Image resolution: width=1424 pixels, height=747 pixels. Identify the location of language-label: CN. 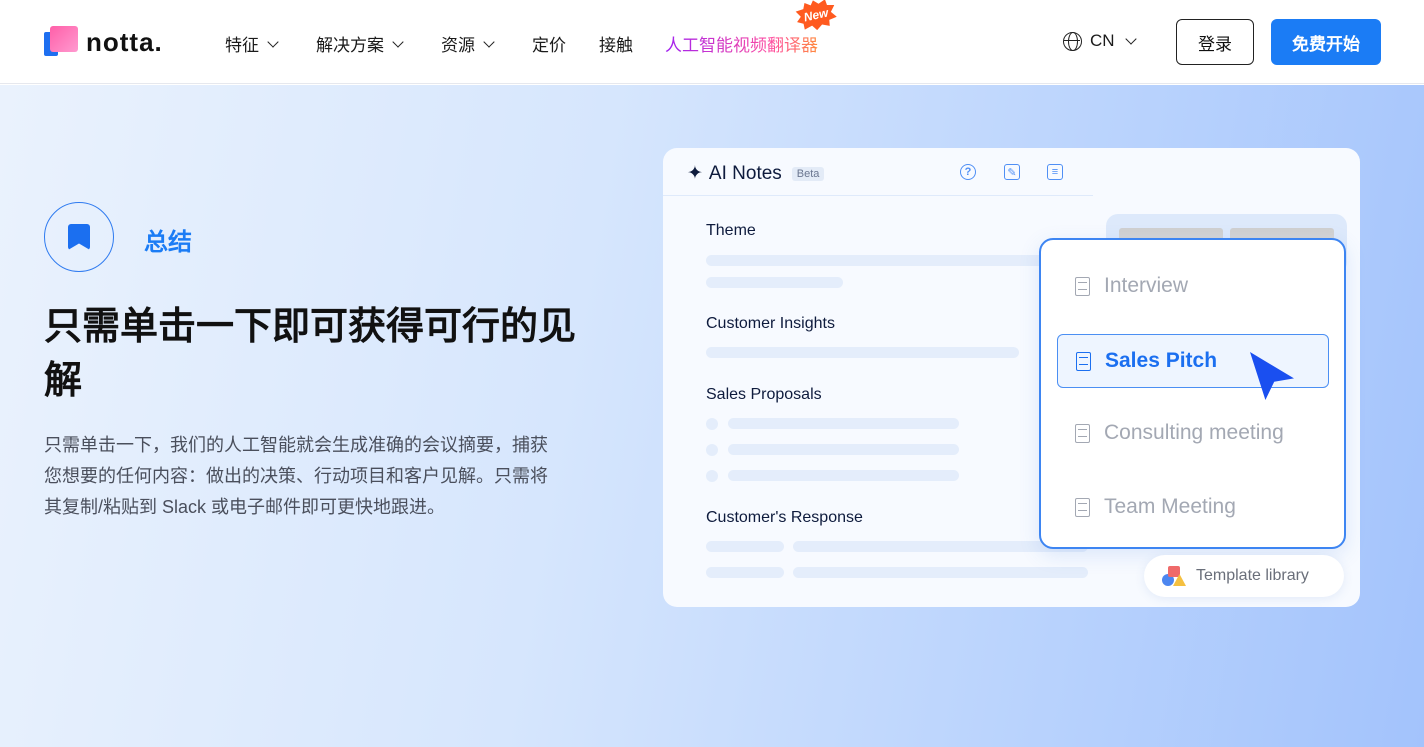
(1102, 40).